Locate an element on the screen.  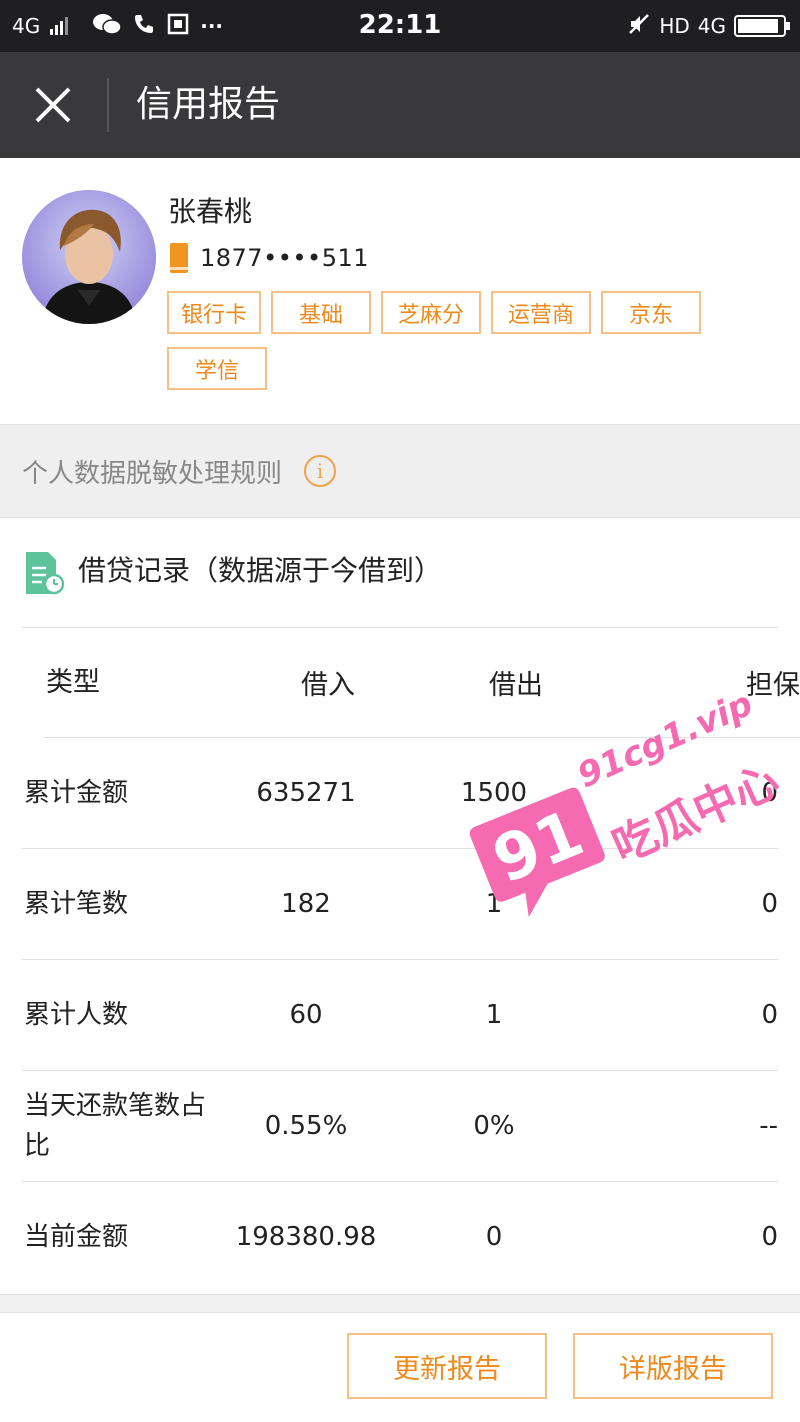
table-row: 当前金额 198380.98 0 0 is located at coordinates (400, 1237).